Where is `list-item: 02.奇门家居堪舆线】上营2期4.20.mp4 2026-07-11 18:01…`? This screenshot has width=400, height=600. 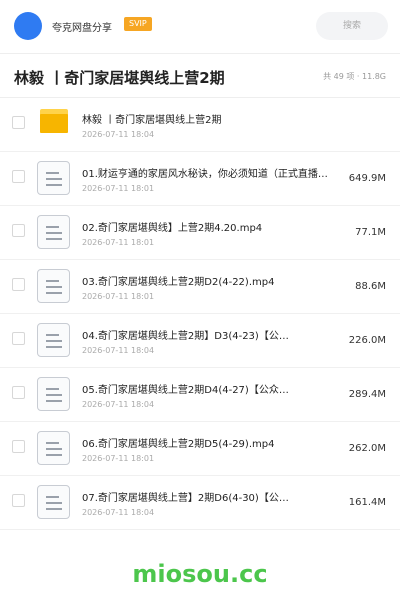
list-item: 02.奇门家居堪舆线】上营2期4.20.mp4 2026-07-11 18:01… is located at coordinates (200, 233).